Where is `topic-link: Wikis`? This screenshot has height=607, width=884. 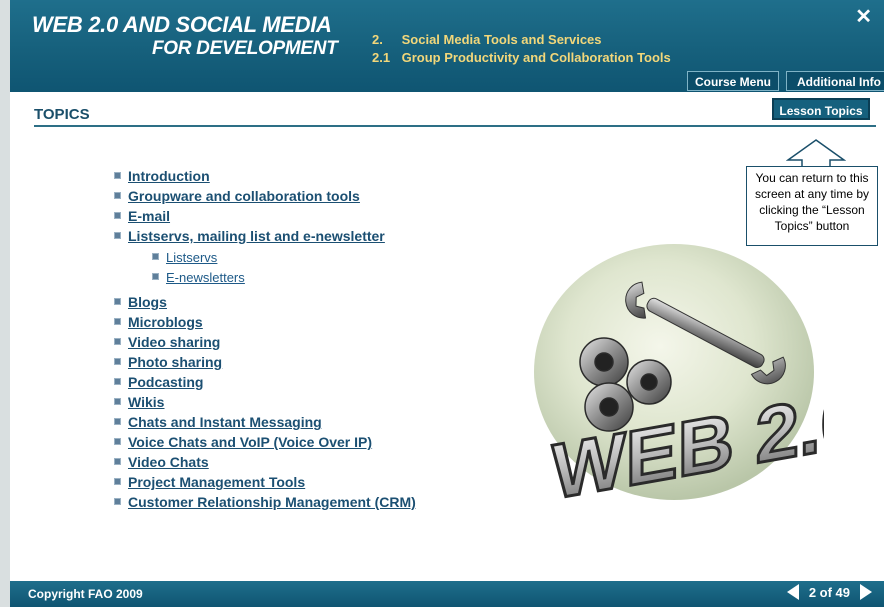 topic-link: Wikis is located at coordinates (146, 402).